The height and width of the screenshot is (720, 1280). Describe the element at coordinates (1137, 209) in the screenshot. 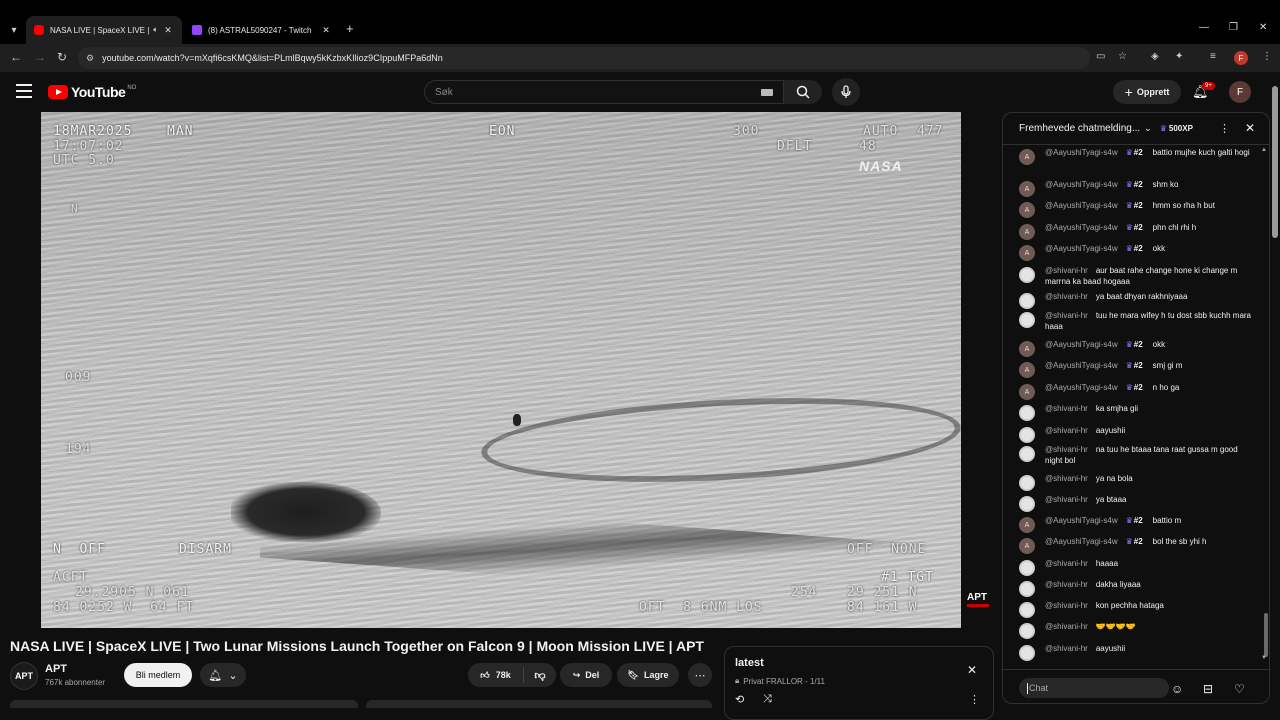

I see `chat-message: A @AayushiTyagi-s4w ♛#2 hmm so rha h but` at that location.